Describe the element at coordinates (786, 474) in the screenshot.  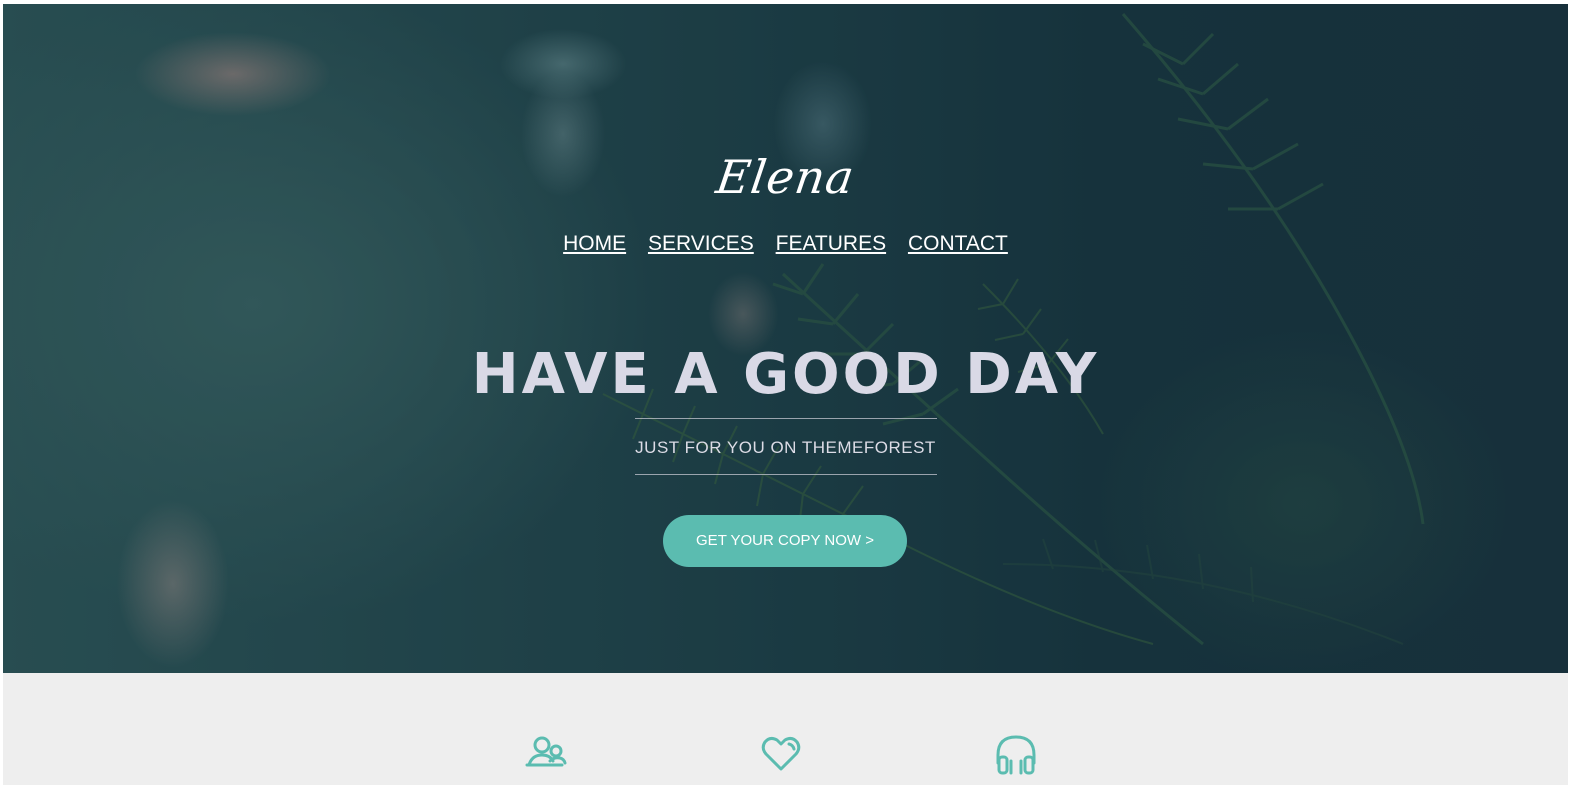
I see `divider-bottom` at that location.